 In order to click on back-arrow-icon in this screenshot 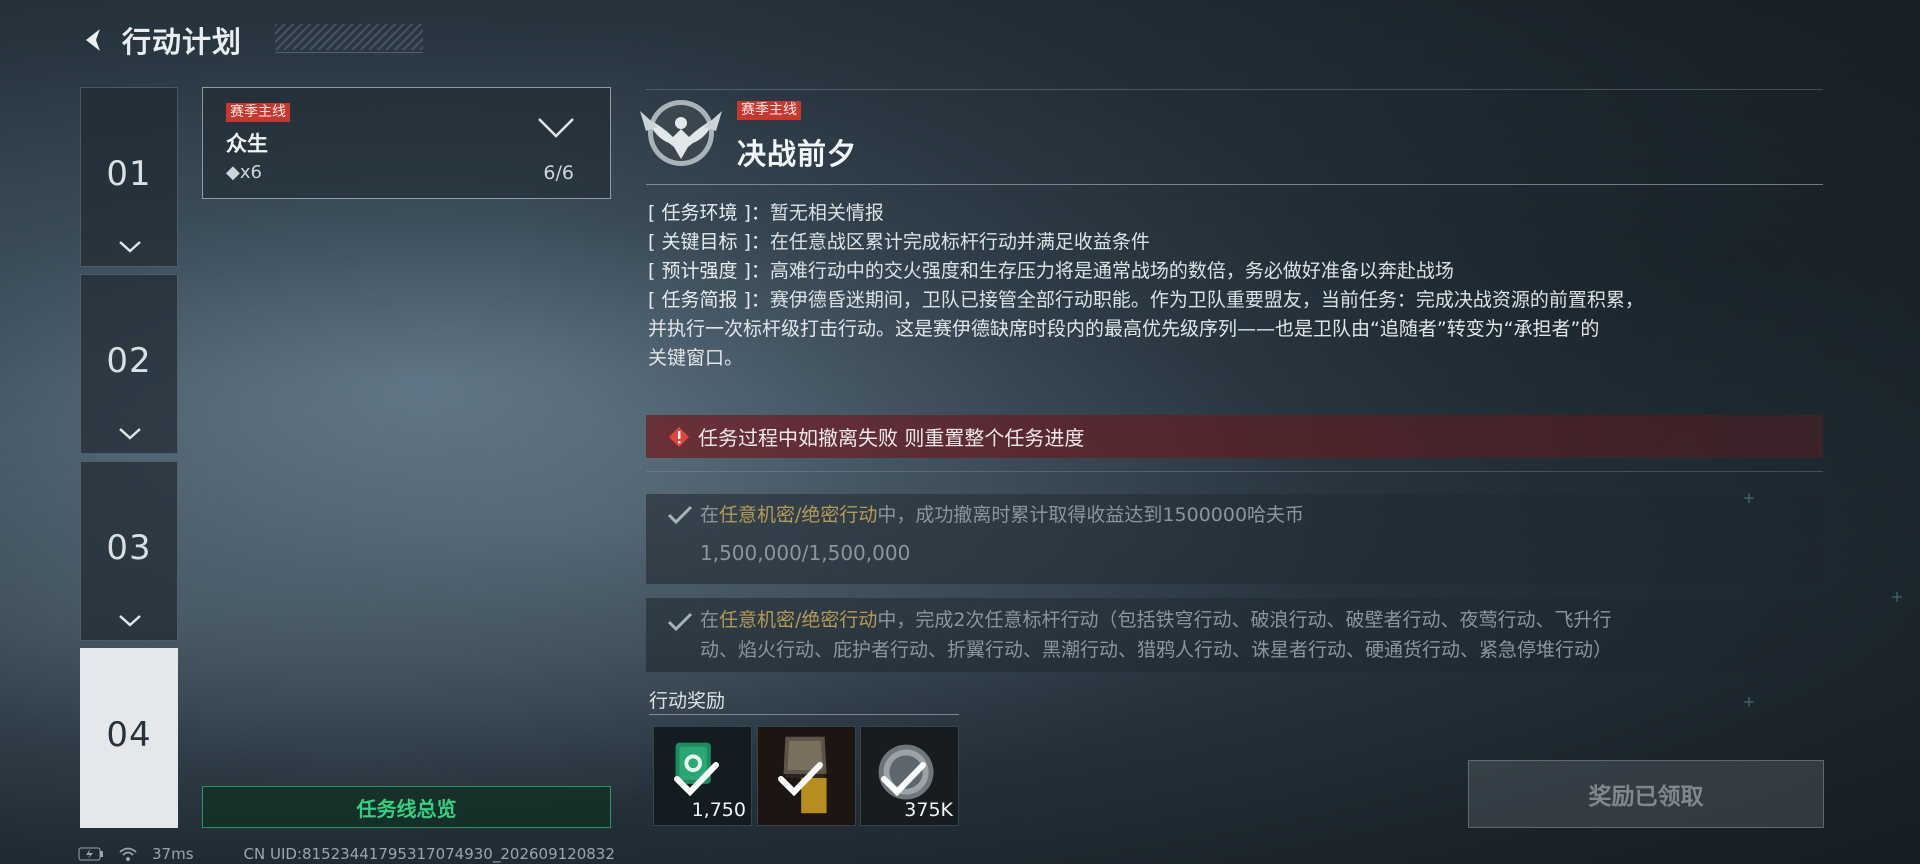, I will do `click(95, 40)`.